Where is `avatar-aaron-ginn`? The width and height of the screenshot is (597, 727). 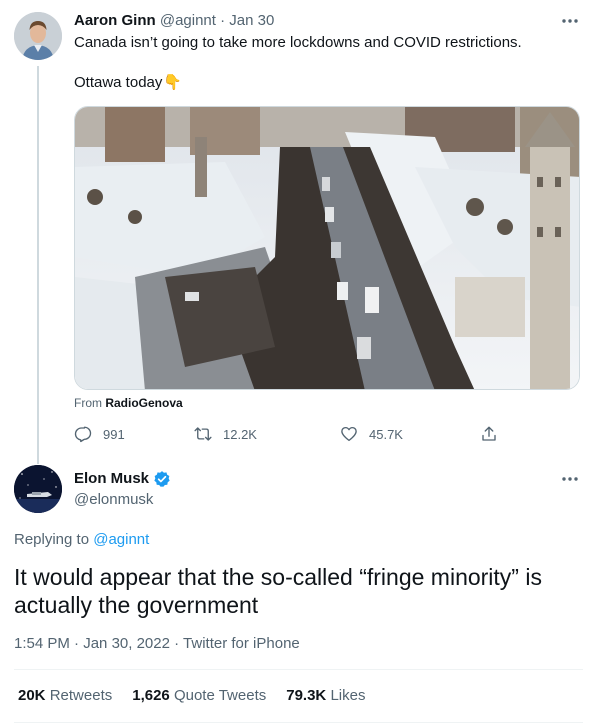 avatar-aaron-ginn is located at coordinates (38, 36).